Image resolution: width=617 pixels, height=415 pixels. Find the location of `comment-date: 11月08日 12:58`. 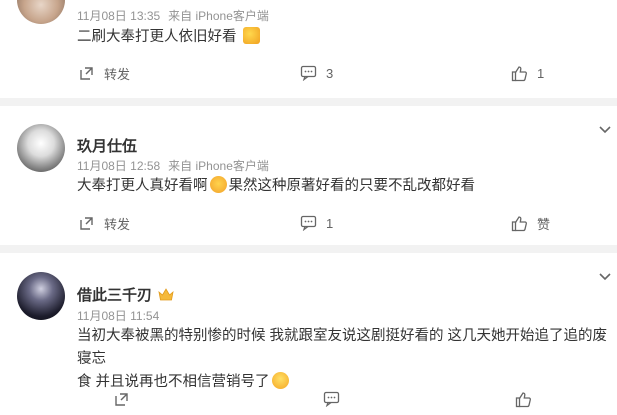

comment-date: 11月08日 12:58 is located at coordinates (119, 166).